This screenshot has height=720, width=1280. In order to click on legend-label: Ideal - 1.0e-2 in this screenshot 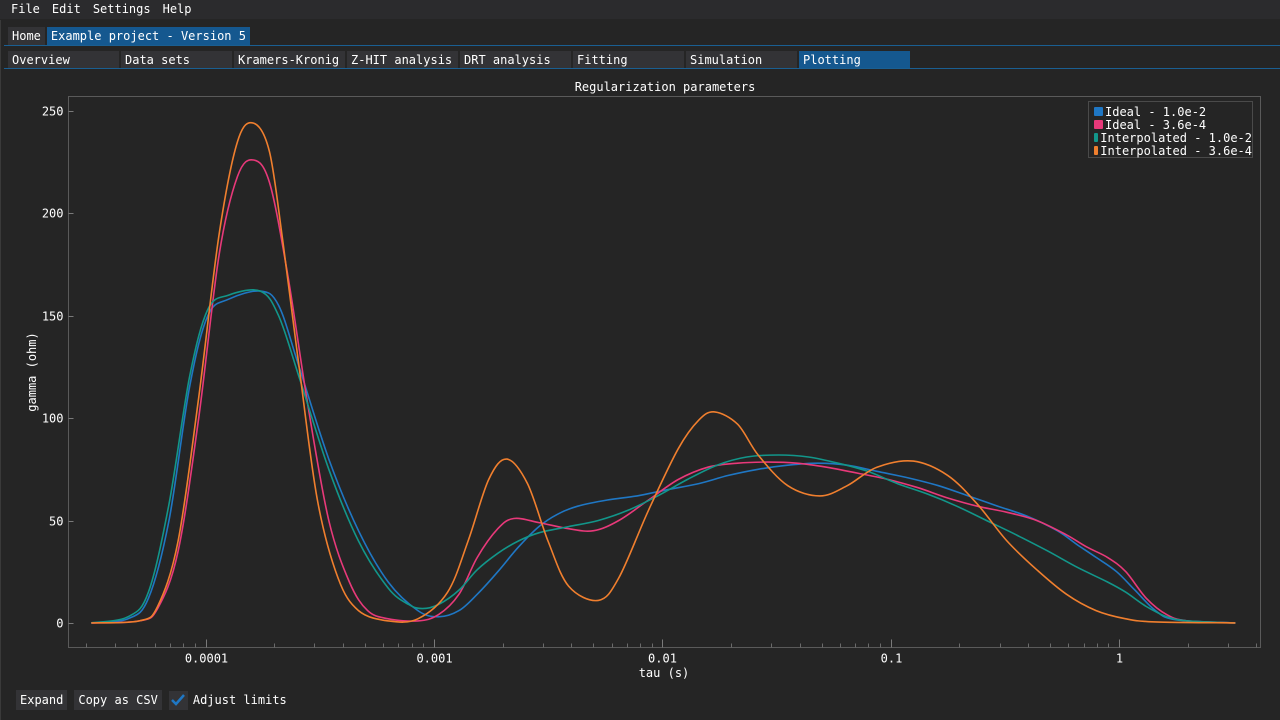, I will do `click(1156, 111)`.